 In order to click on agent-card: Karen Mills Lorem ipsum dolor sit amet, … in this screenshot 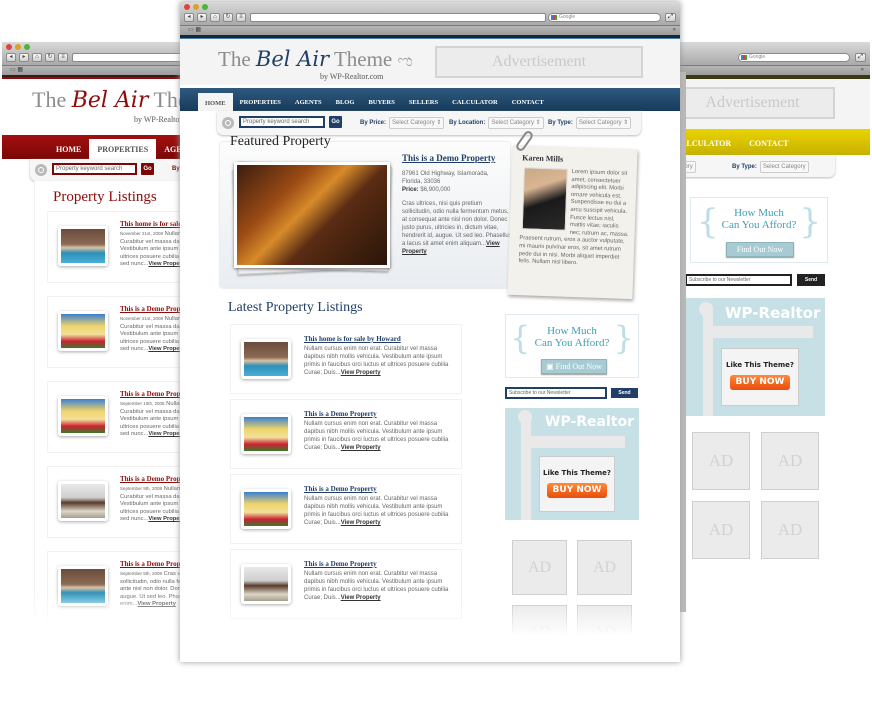, I will do `click(572, 222)`.